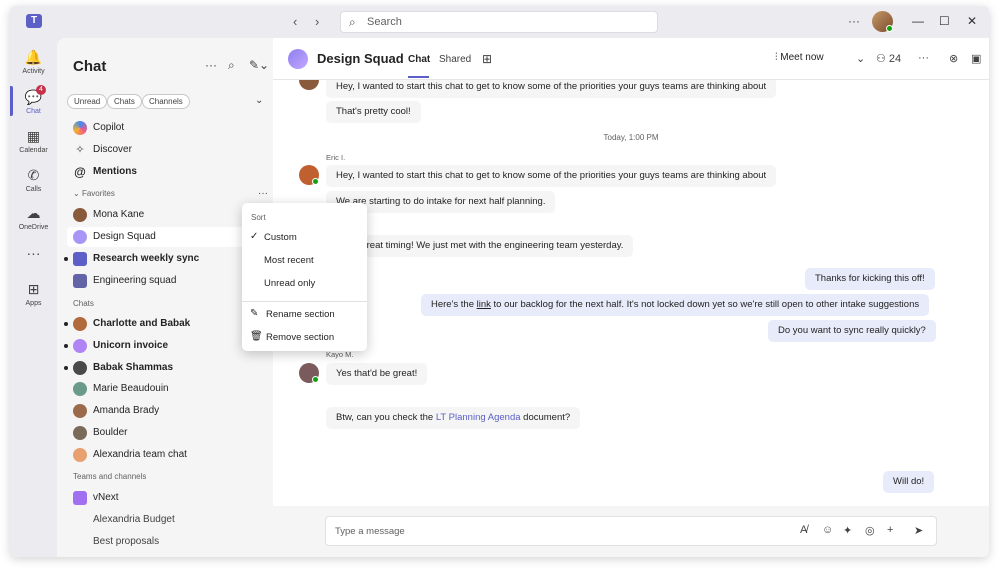 This screenshot has width=999, height=571. Describe the element at coordinates (304, 338) in the screenshot. I see `remove-section: 🗑 Remove section` at that location.